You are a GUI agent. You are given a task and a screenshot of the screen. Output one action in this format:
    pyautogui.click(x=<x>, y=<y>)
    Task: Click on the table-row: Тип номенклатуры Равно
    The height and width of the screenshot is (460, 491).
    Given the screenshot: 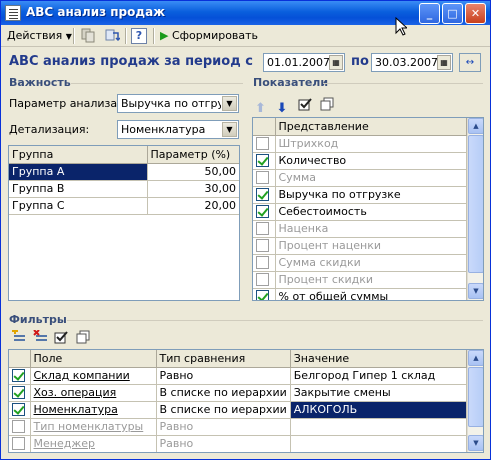 What is the action you would take?
    pyautogui.click(x=238, y=427)
    